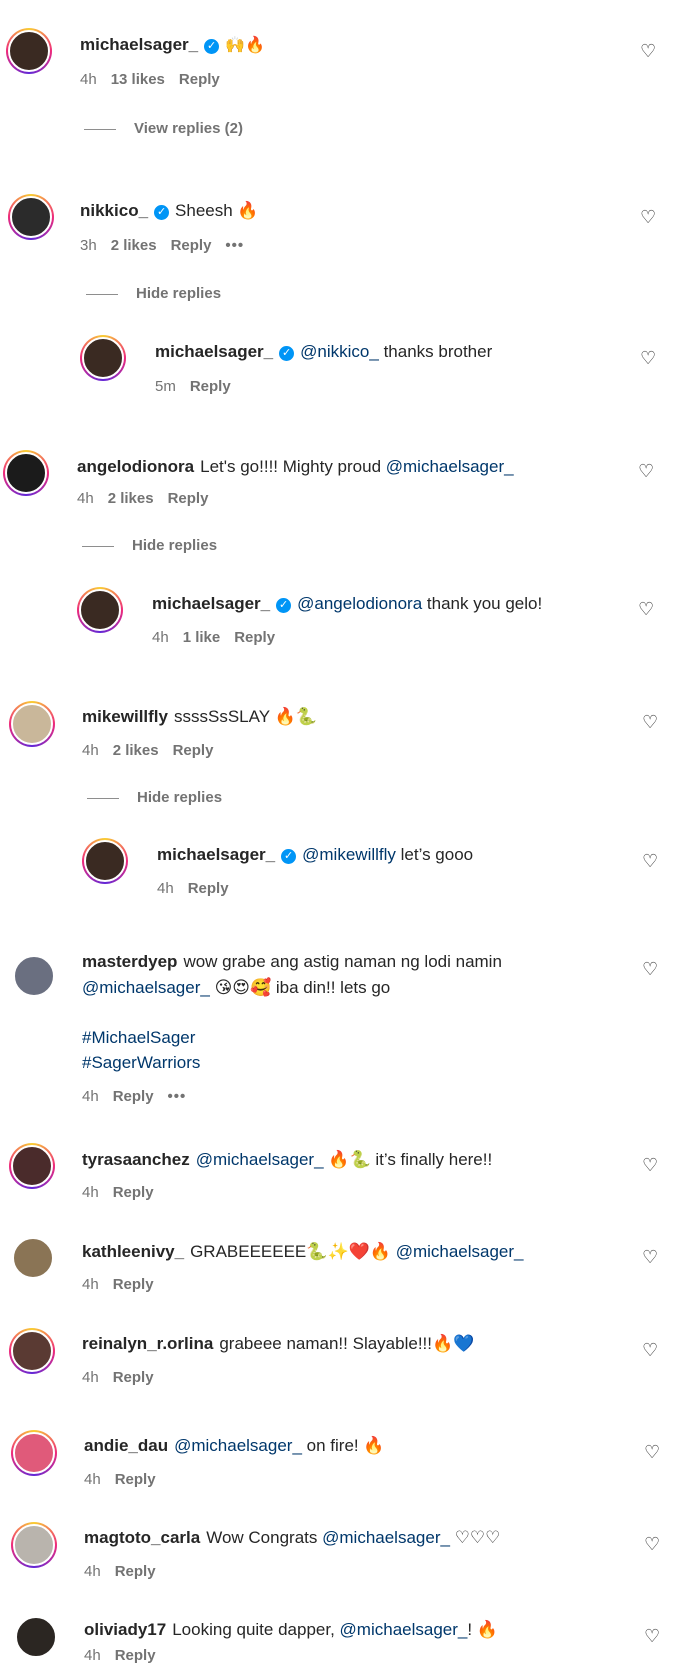  What do you see at coordinates (202, 637) in the screenshot?
I see `likes-count: 1 like` at bounding box center [202, 637].